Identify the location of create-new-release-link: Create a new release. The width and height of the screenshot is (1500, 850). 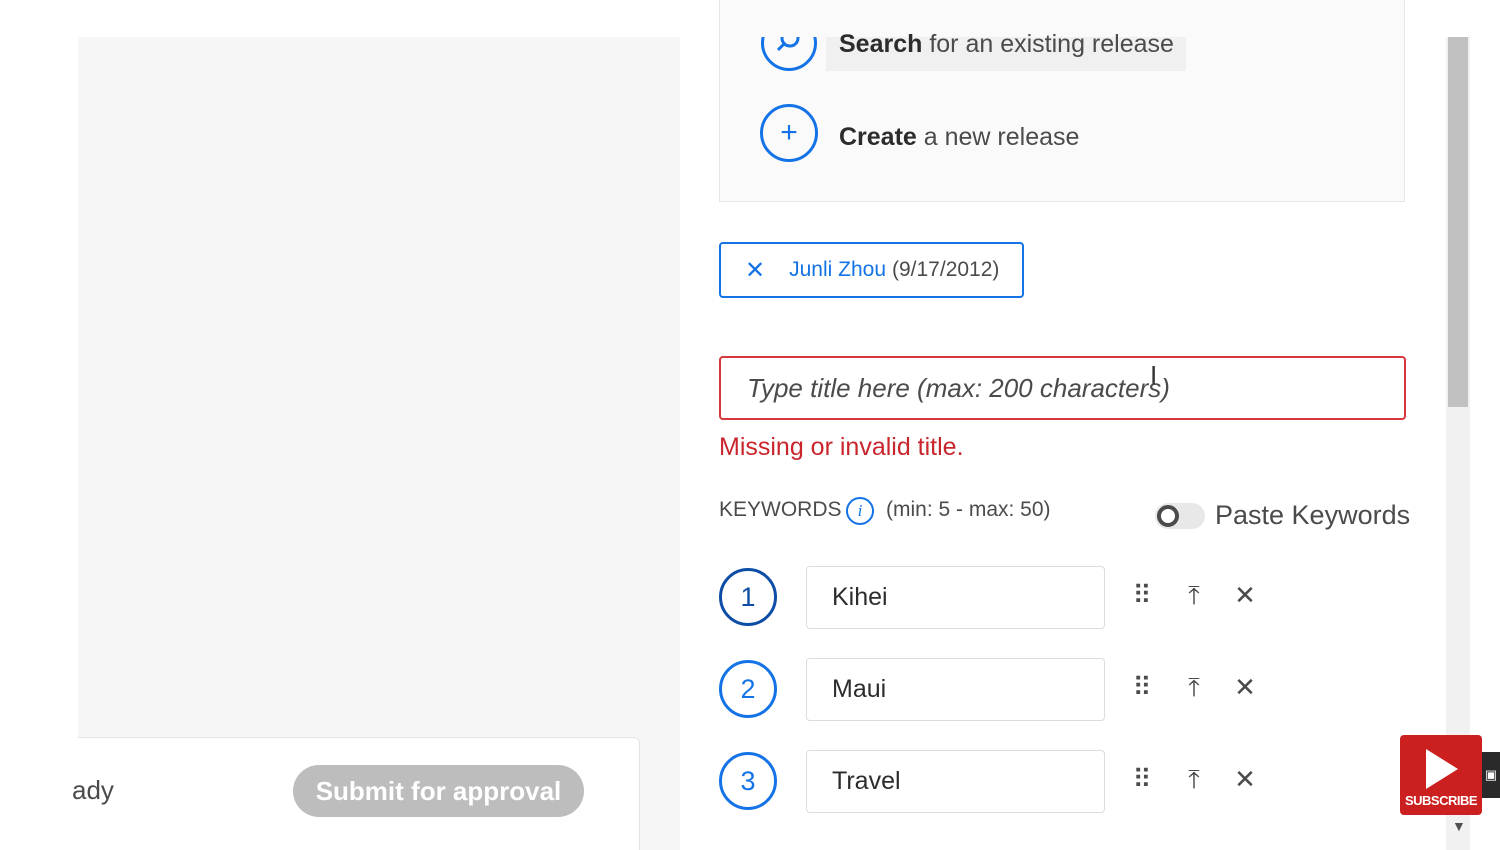
(959, 137).